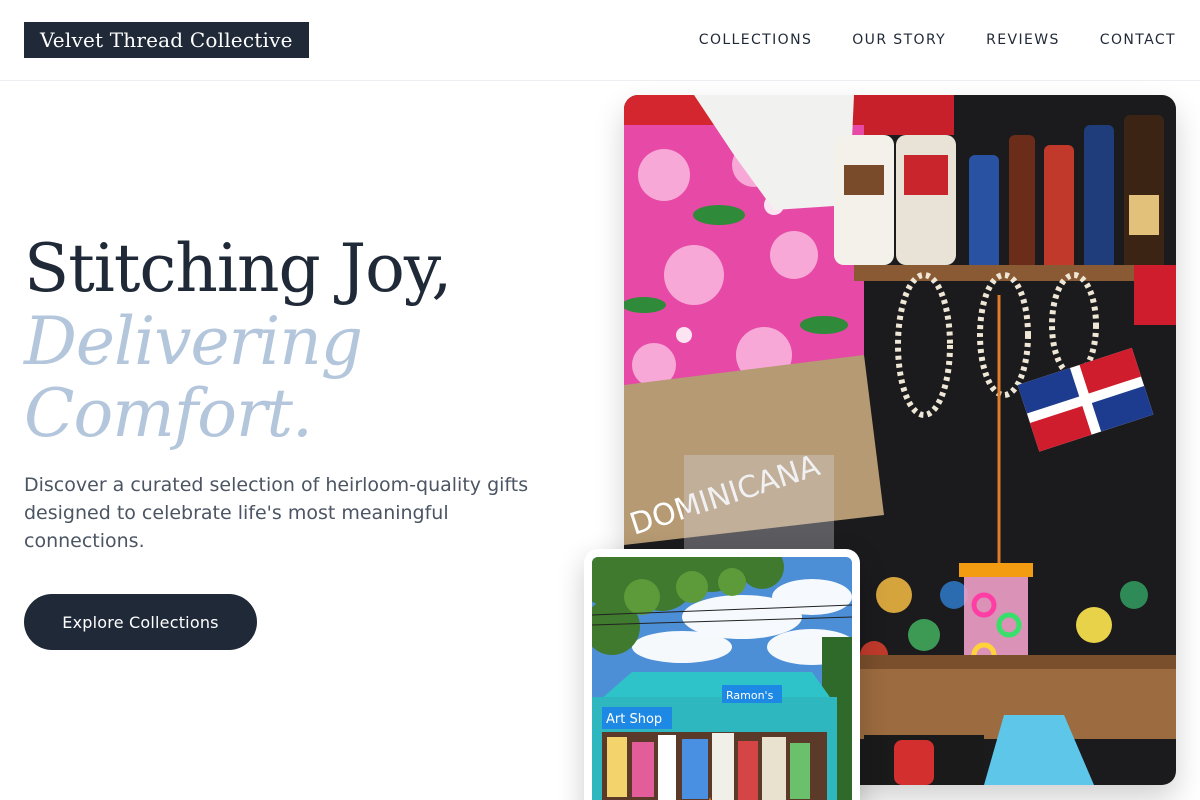  I want to click on brand-logo: Velvet Thread Collective, so click(166, 40).